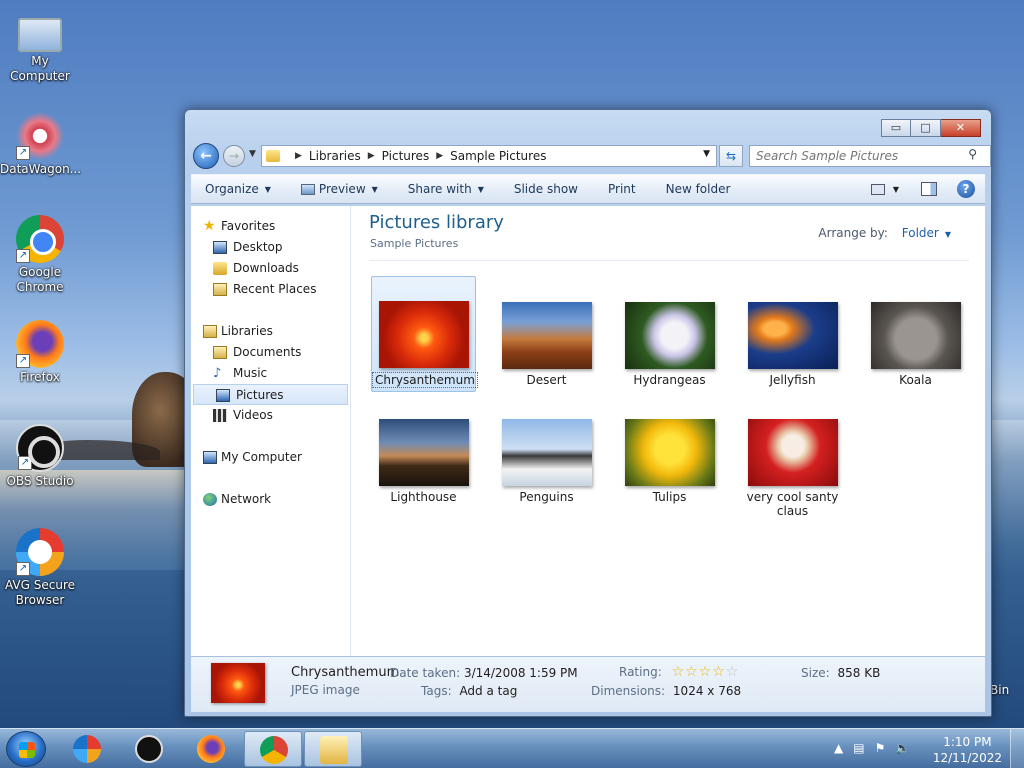  What do you see at coordinates (669, 344) in the screenshot?
I see `file-item-hydrangeas: Hydrangeas` at bounding box center [669, 344].